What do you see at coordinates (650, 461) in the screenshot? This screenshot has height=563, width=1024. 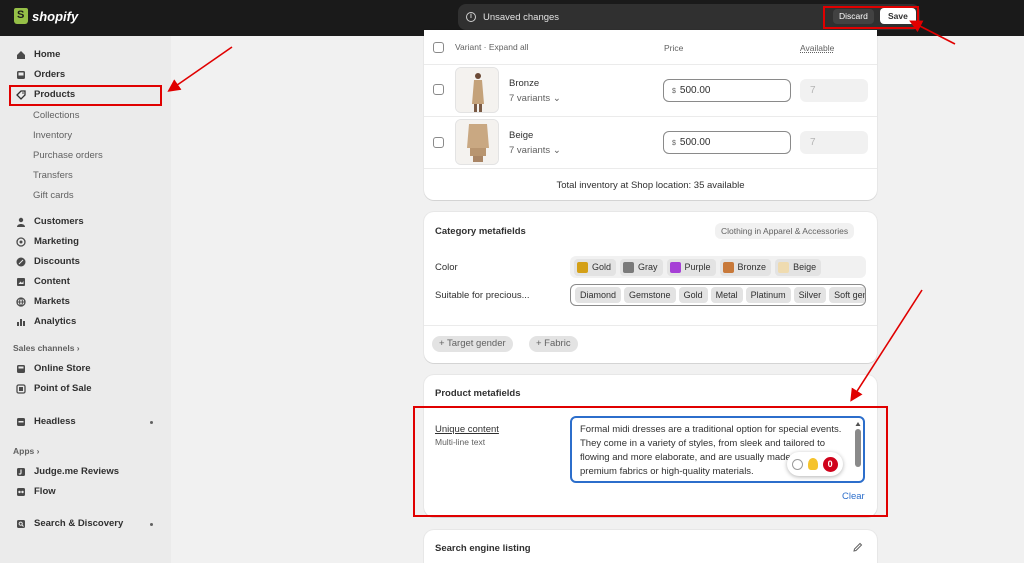 I see `highlight-metafield-box` at bounding box center [650, 461].